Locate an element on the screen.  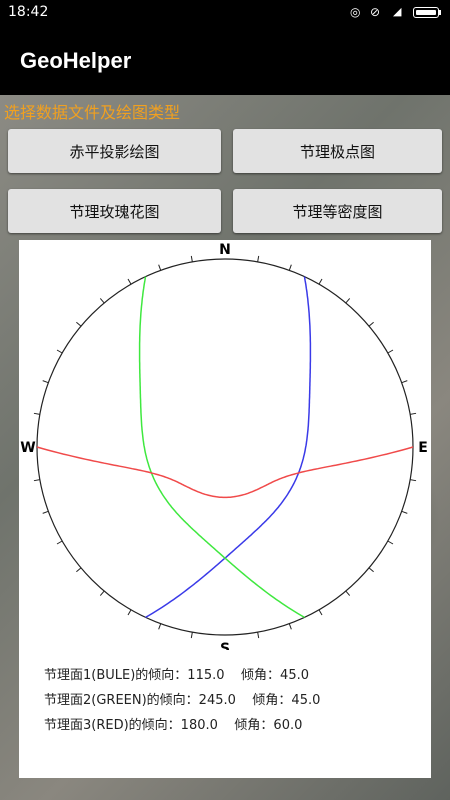
joint-pole-button: 节理极点图 is located at coordinates (337, 151).